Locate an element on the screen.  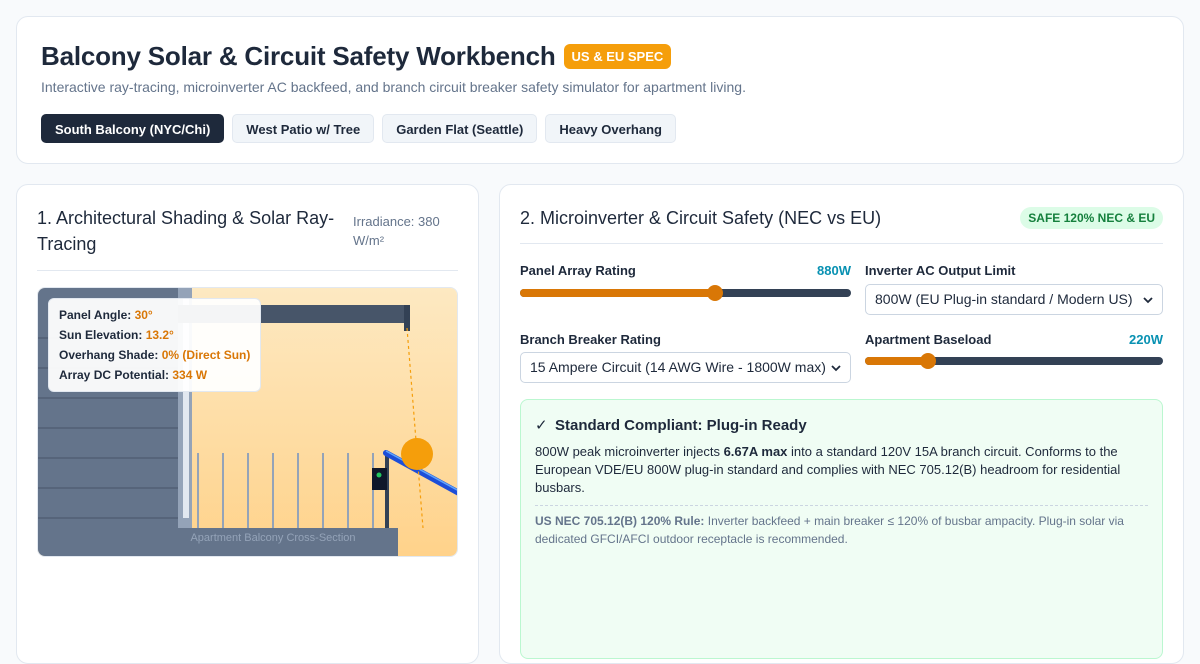
inverter-limit-select: 800W (EU Plug-in standard / Modern US) is located at coordinates (1014, 299).